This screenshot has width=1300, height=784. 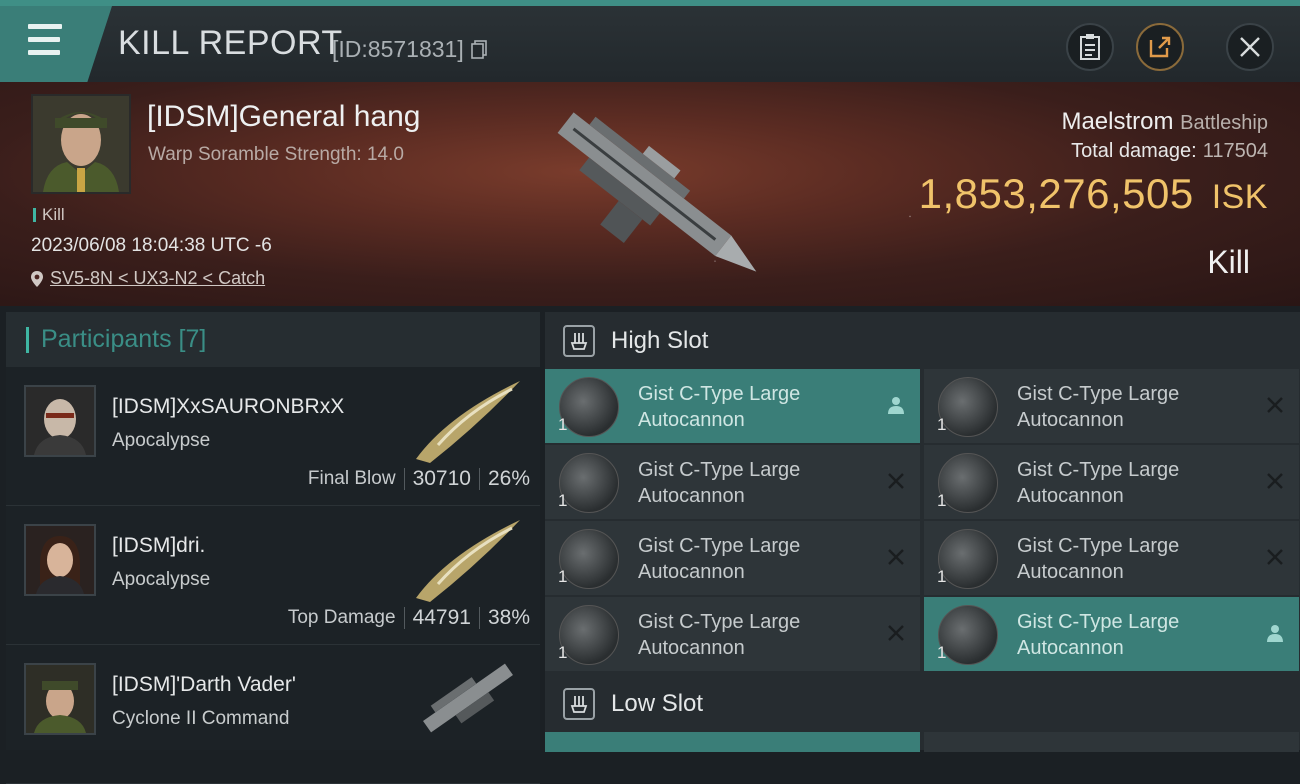 I want to click on clipboard-button, so click(x=1090, y=47).